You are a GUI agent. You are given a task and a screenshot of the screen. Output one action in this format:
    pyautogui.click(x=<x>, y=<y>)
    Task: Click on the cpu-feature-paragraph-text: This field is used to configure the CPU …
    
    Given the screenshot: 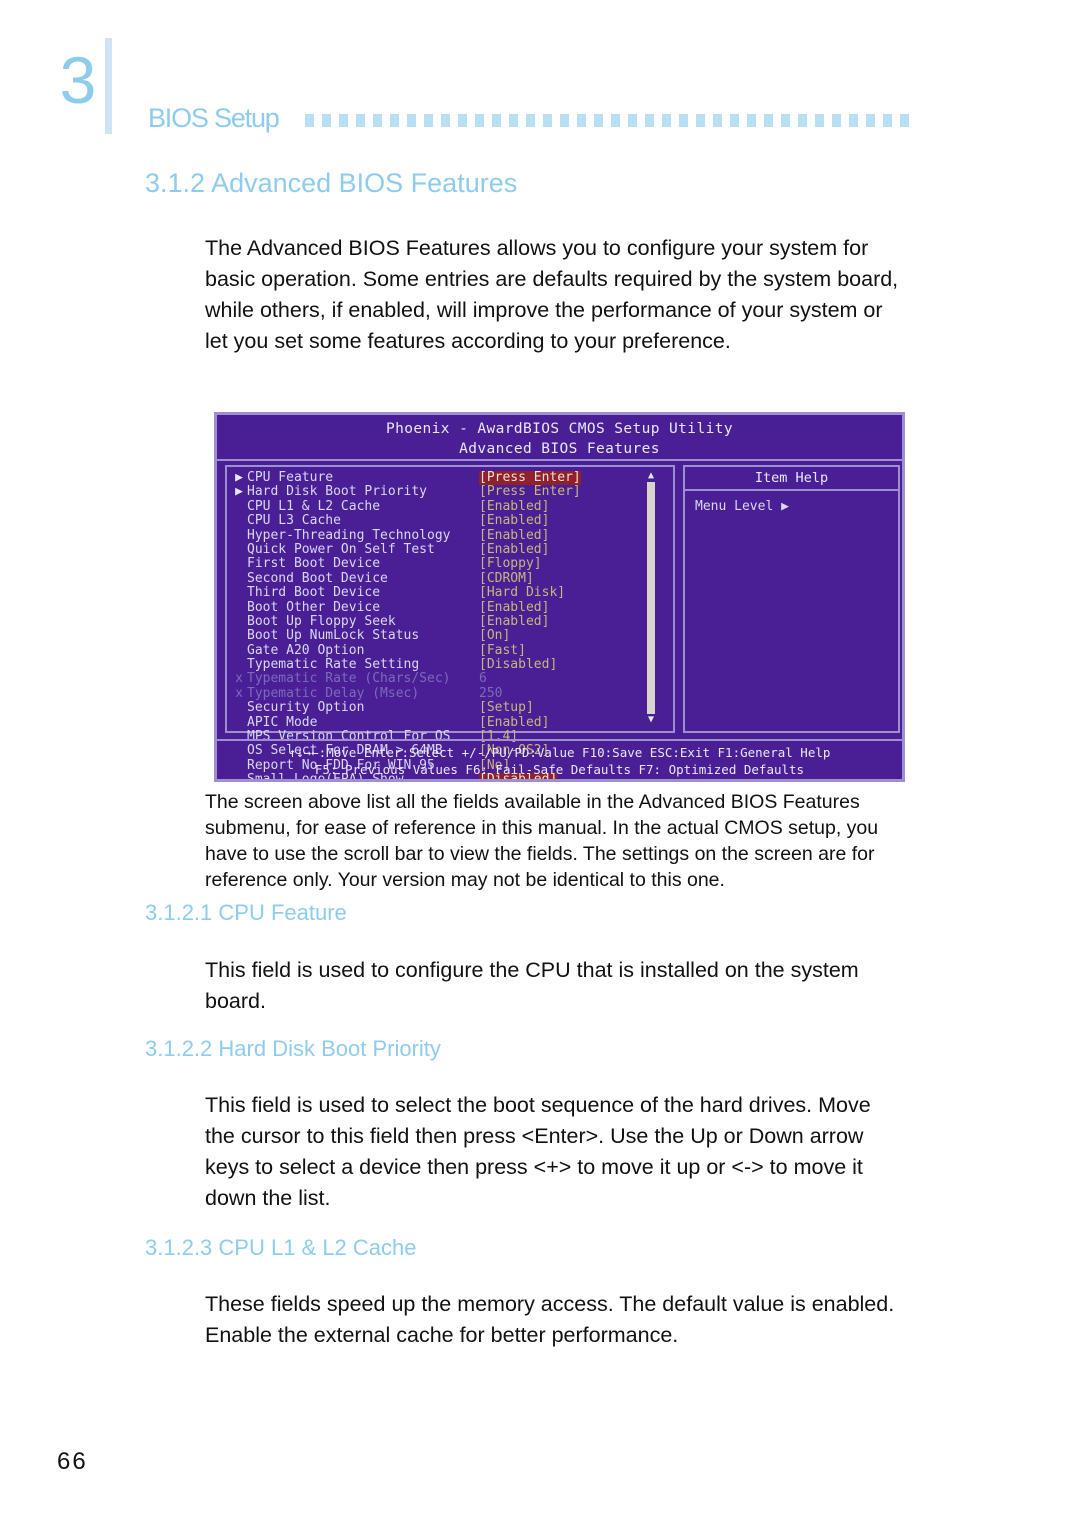 What is the action you would take?
    pyautogui.click(x=532, y=985)
    